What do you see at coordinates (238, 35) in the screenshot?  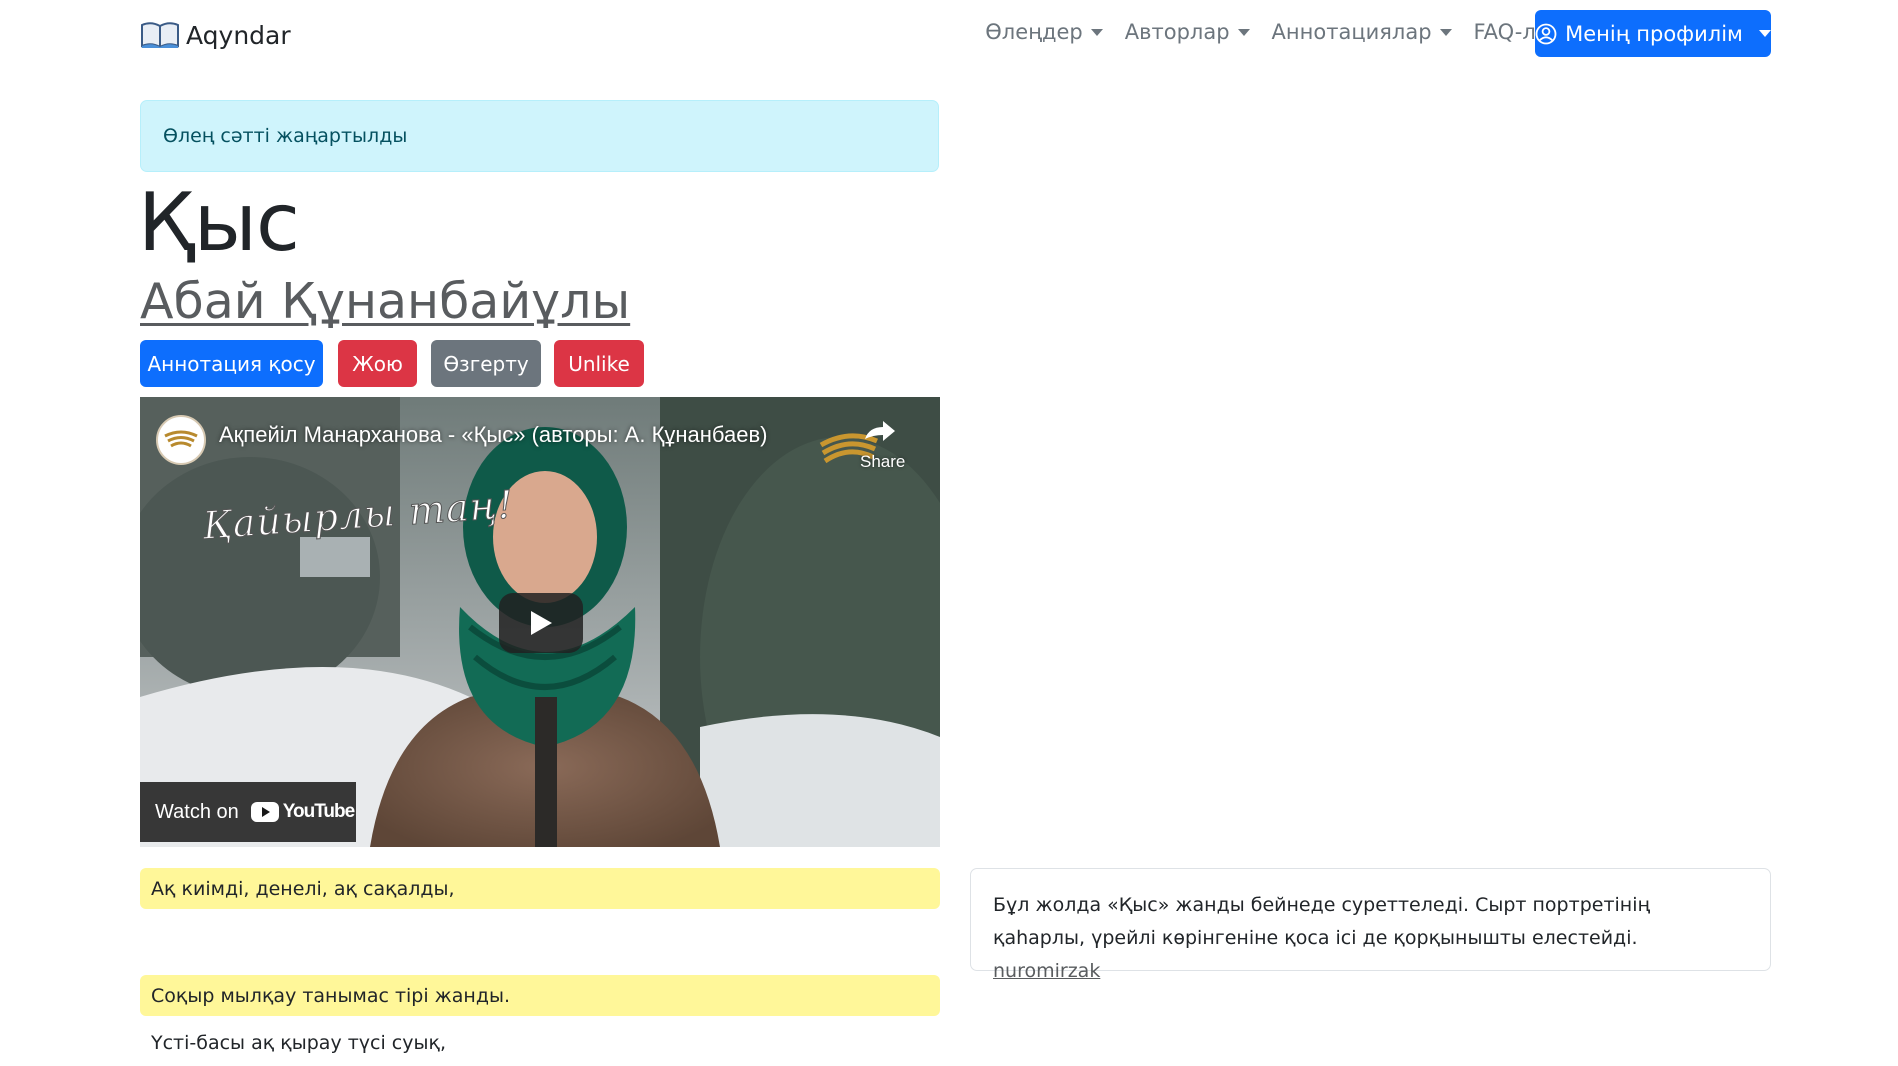 I see `brand-name: Aqyndar` at bounding box center [238, 35].